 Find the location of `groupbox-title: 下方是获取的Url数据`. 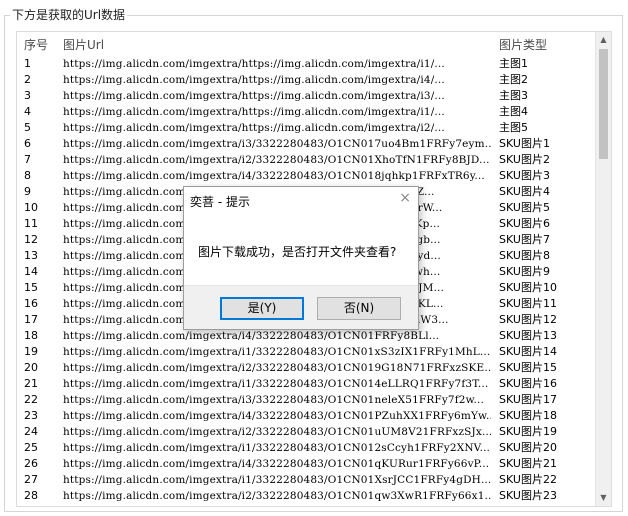

groupbox-title: 下方是获取的Url数据 is located at coordinates (69, 15).